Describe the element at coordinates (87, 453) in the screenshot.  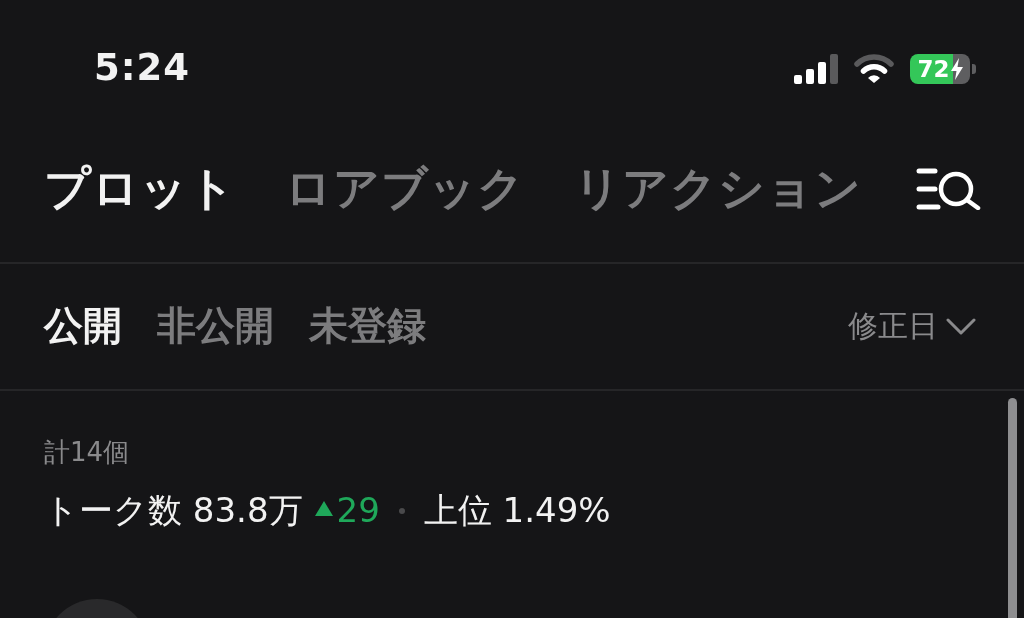
I see `total-count: 計14個` at that location.